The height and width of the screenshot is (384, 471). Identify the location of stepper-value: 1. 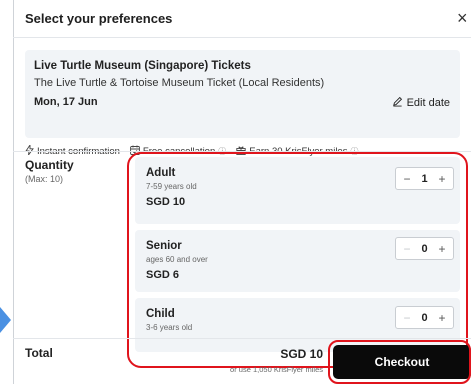
(424, 178).